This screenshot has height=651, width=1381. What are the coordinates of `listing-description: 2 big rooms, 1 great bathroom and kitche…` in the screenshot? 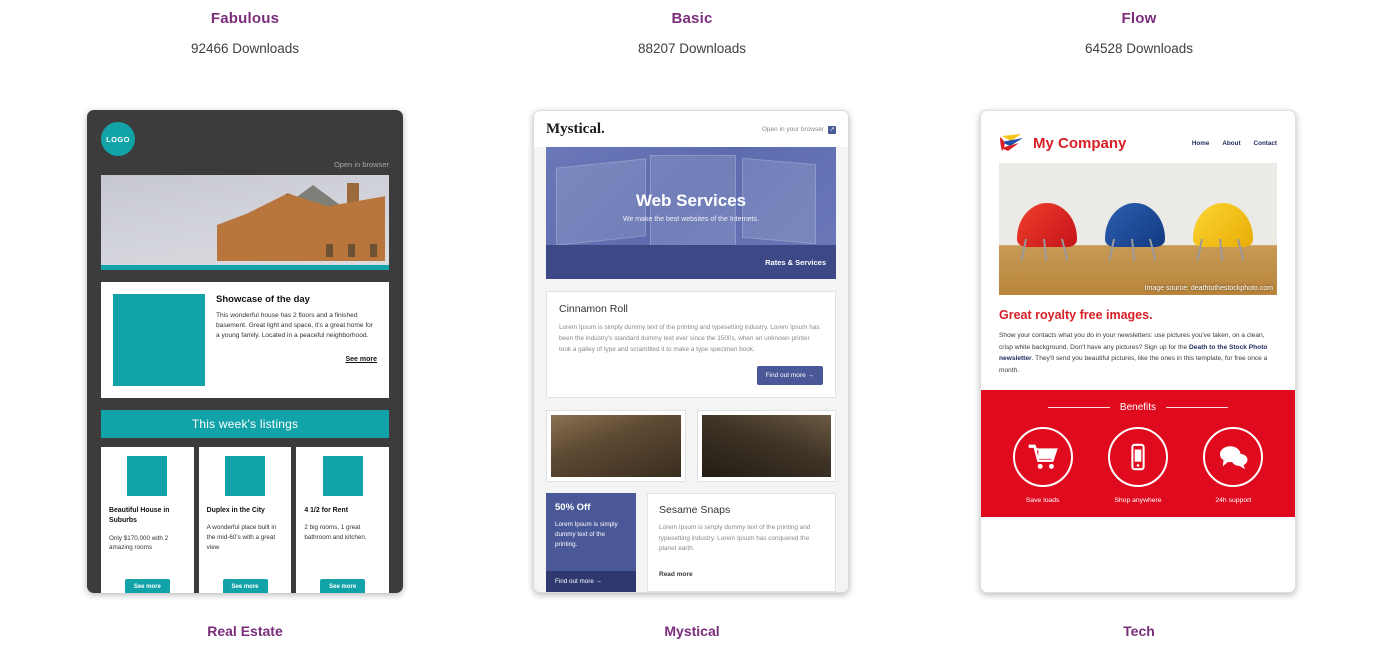 It's located at (335, 533).